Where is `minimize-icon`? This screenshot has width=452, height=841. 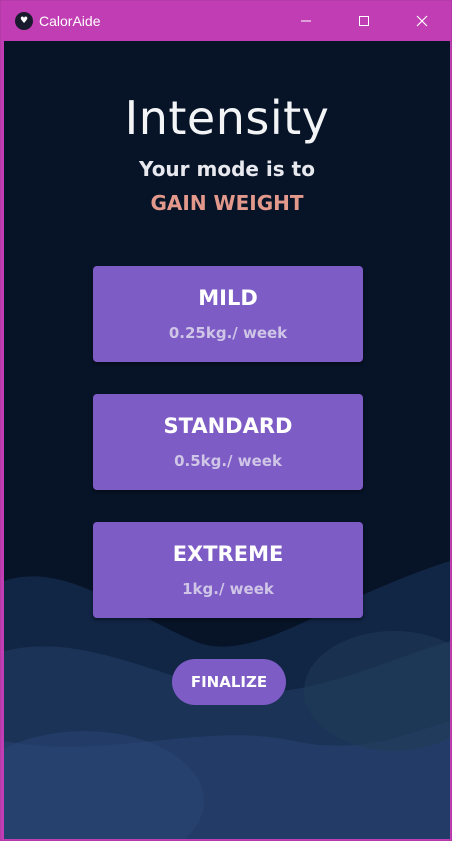
minimize-icon is located at coordinates (306, 21).